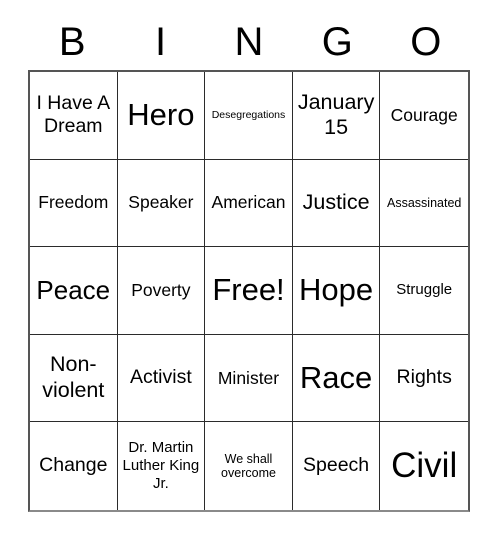 This screenshot has width=500, height=544. I want to click on bingo-cell: Struggle, so click(424, 291).